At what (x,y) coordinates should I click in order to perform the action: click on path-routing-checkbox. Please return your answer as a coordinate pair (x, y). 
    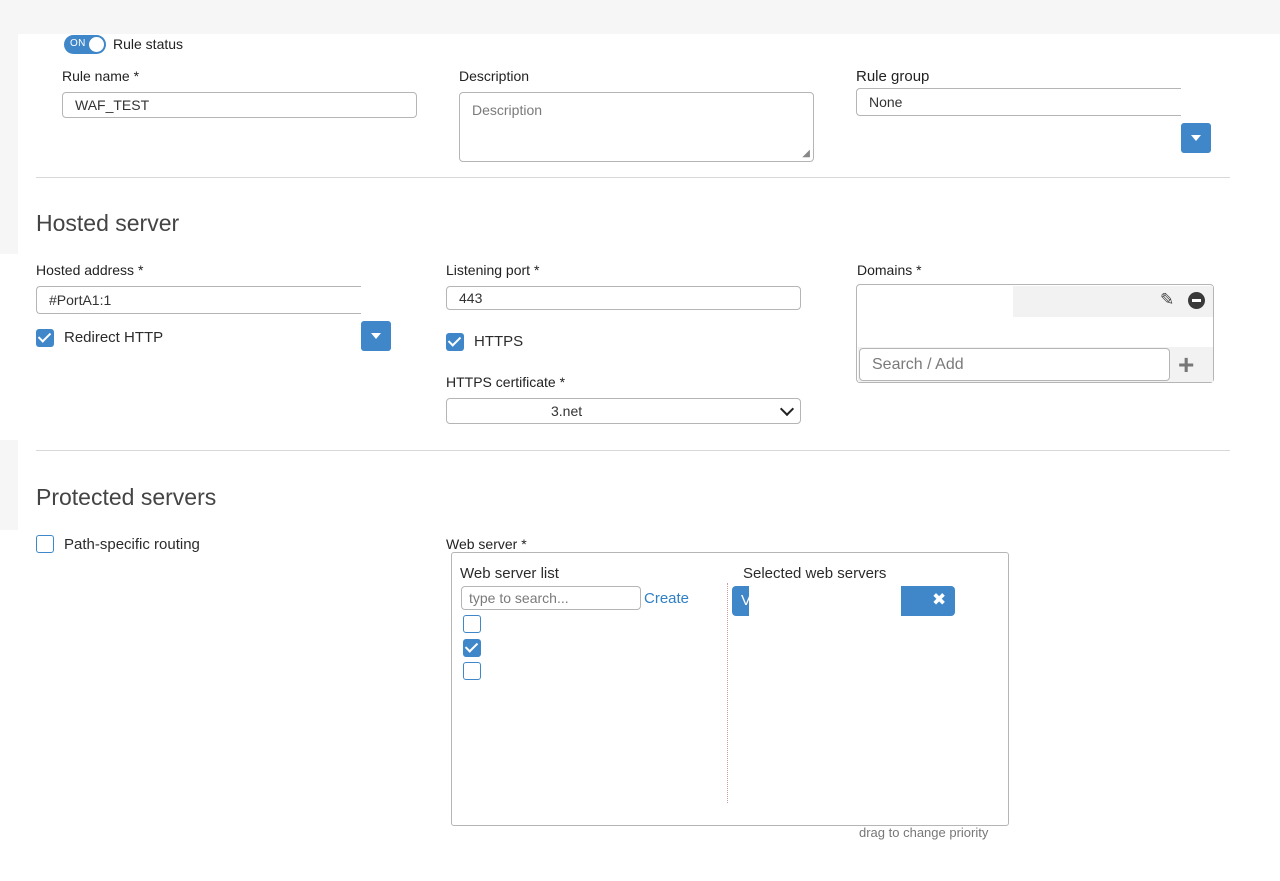
    Looking at the image, I should click on (45, 544).